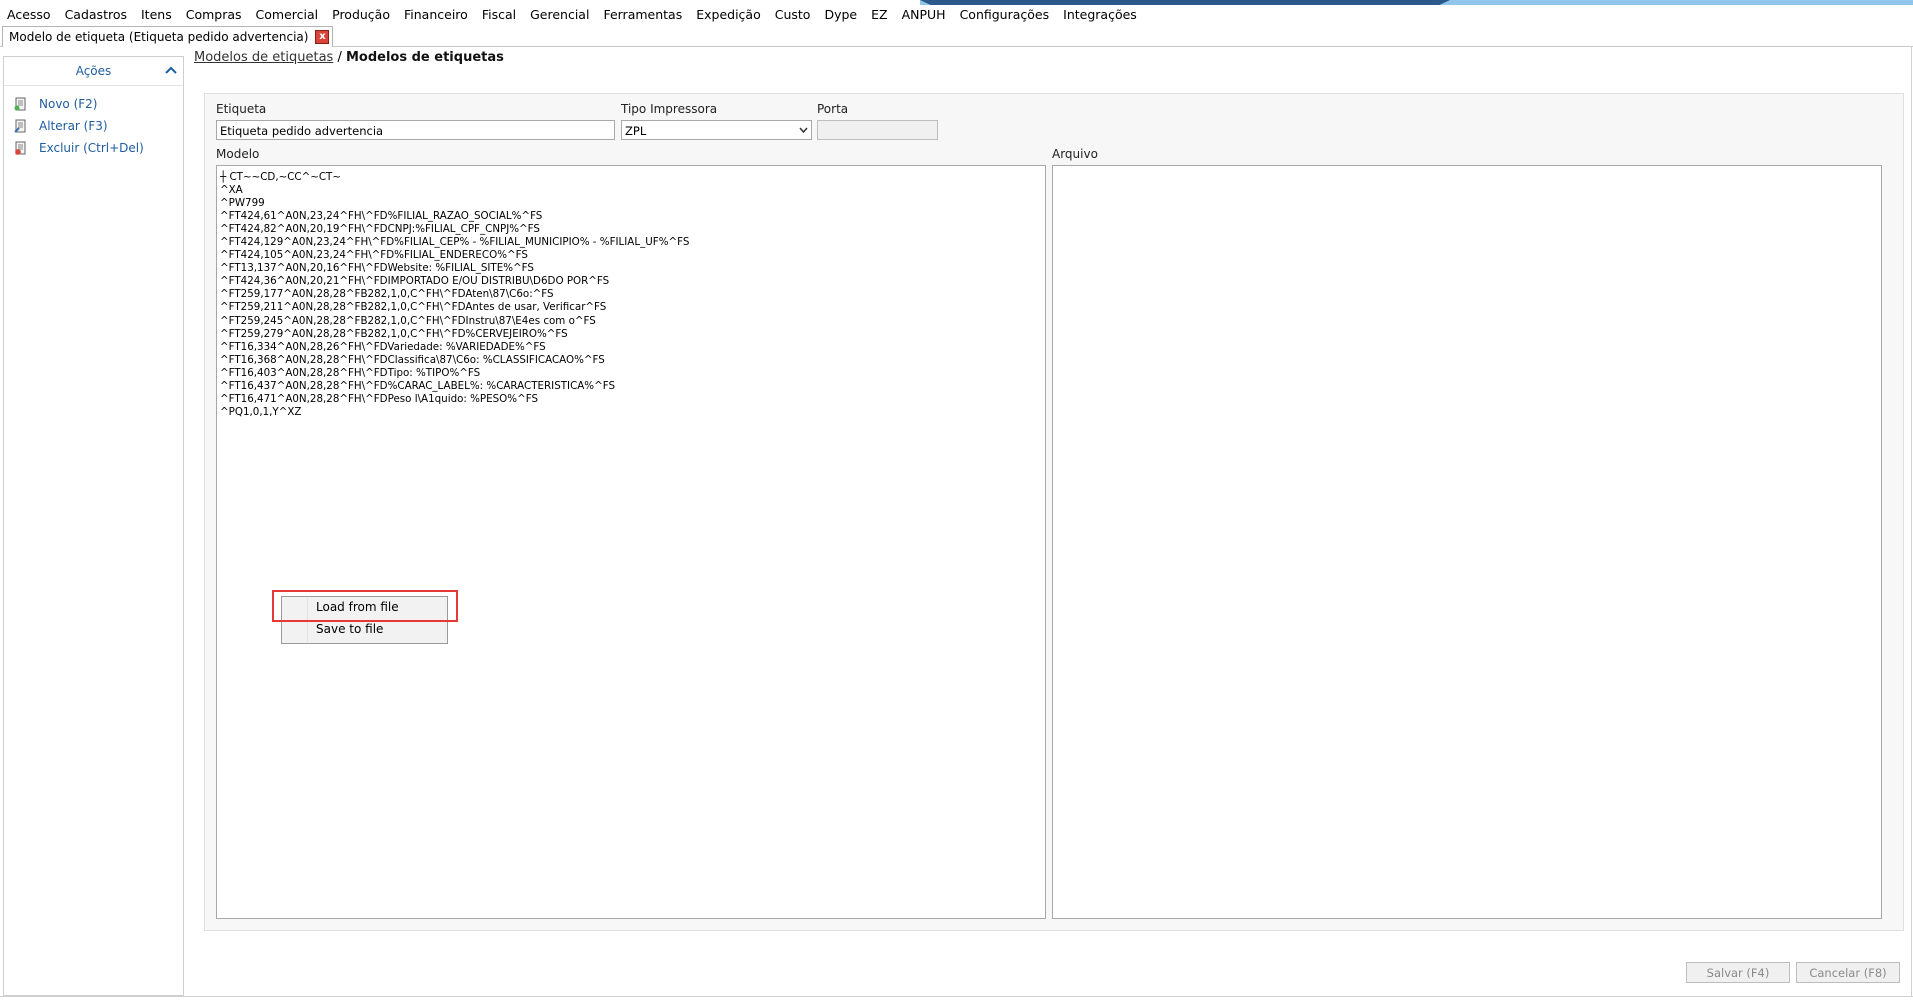 Image resolution: width=1913 pixels, height=1001 pixels. What do you see at coordinates (1005, 15) in the screenshot?
I see `menu-item-configuracoes: Configurações` at bounding box center [1005, 15].